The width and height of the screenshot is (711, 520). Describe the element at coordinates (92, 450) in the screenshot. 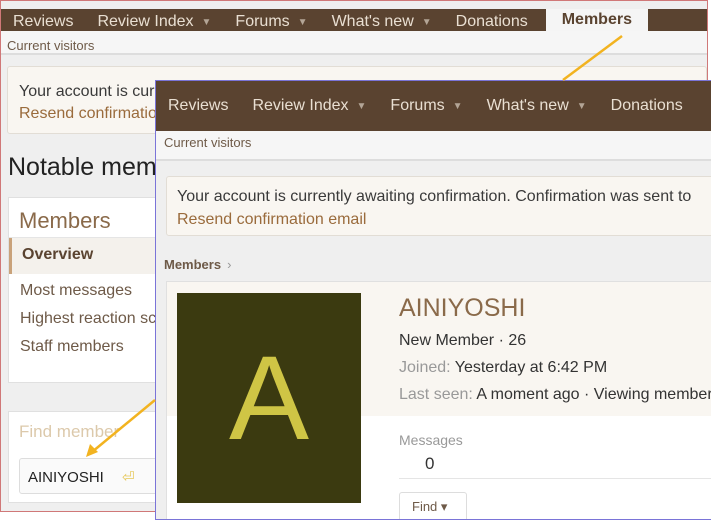

I see `arrow-head-icon` at that location.